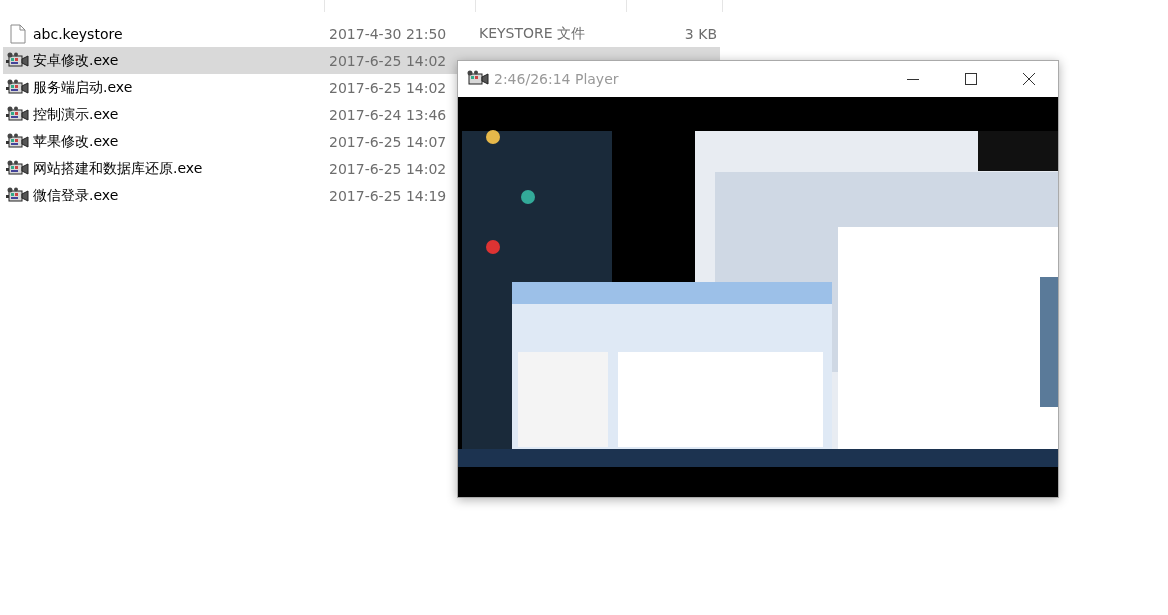 The height and width of the screenshot is (615, 1168). I want to click on file-row: 网站搭建和数据库还原.exe 2017-6-25 14:02, so click(361, 168).